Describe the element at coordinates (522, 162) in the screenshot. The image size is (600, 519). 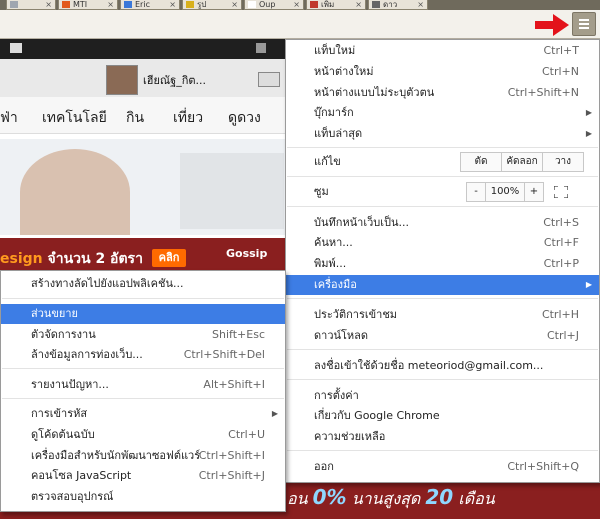
I see `edit-copy-button: คัดลอก` at that location.